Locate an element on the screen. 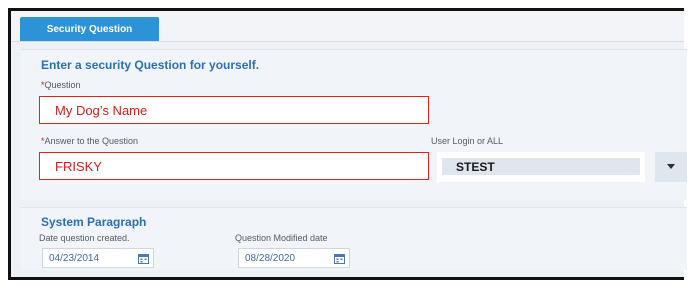 Image resolution: width=690 pixels, height=286 pixels. user-login-value: STEST is located at coordinates (541, 166).